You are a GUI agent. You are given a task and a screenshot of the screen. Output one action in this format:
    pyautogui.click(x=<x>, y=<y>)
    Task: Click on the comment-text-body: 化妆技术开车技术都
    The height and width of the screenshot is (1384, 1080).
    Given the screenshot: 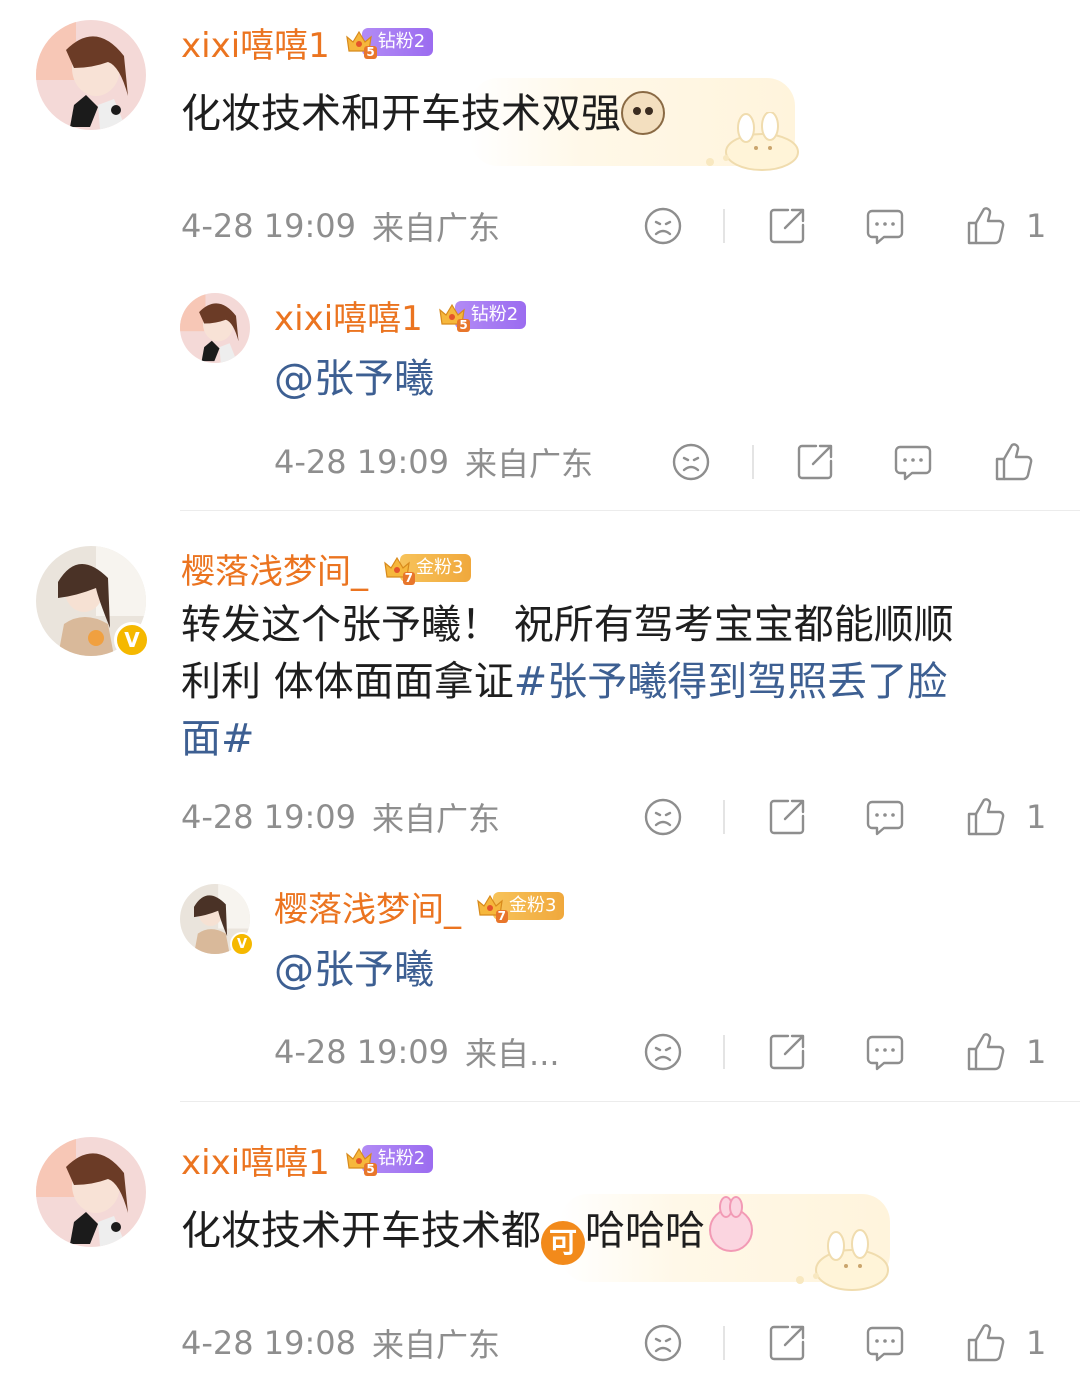 What is the action you would take?
    pyautogui.click(x=361, y=1231)
    